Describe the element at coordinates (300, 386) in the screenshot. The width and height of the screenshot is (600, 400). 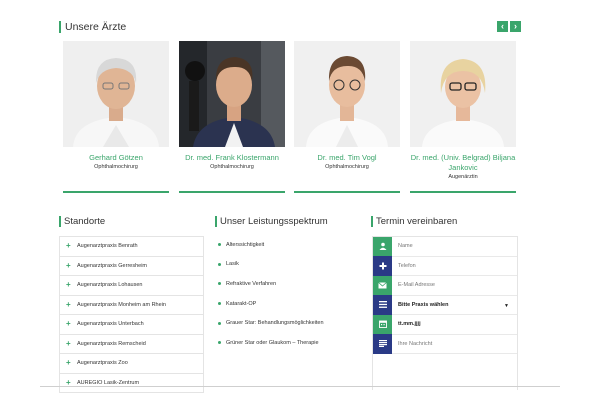
I see `footer-divider` at that location.